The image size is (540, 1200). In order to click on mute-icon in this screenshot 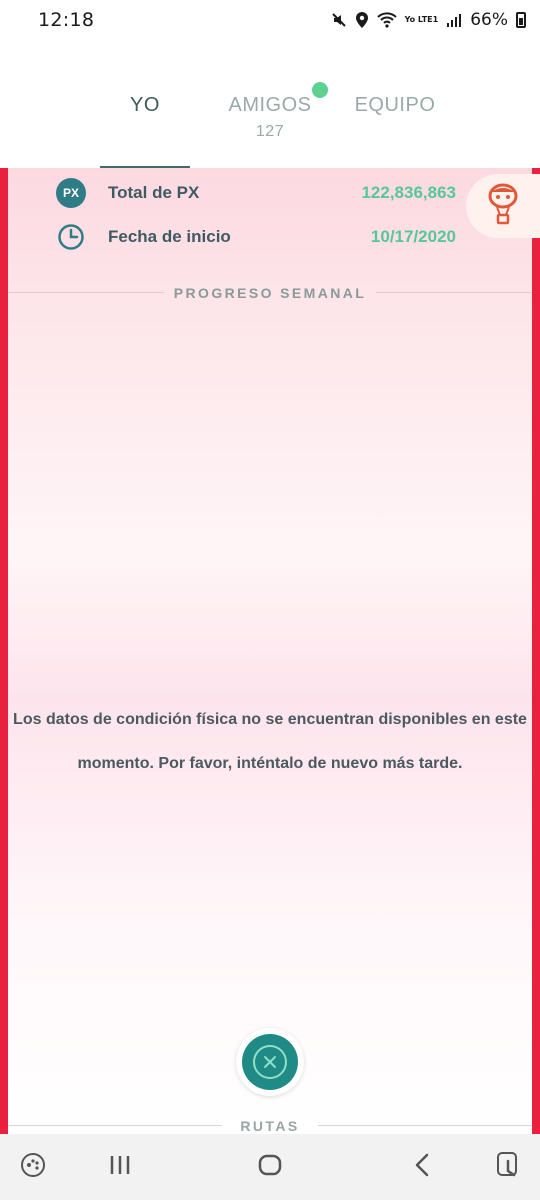, I will do `click(339, 20)`.